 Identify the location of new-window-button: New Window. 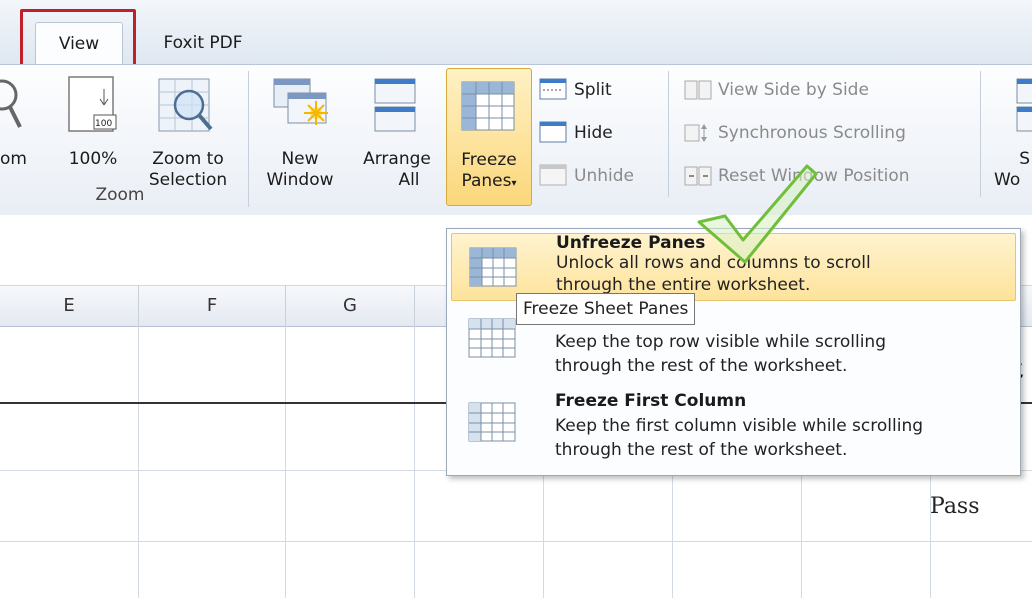
(300, 170).